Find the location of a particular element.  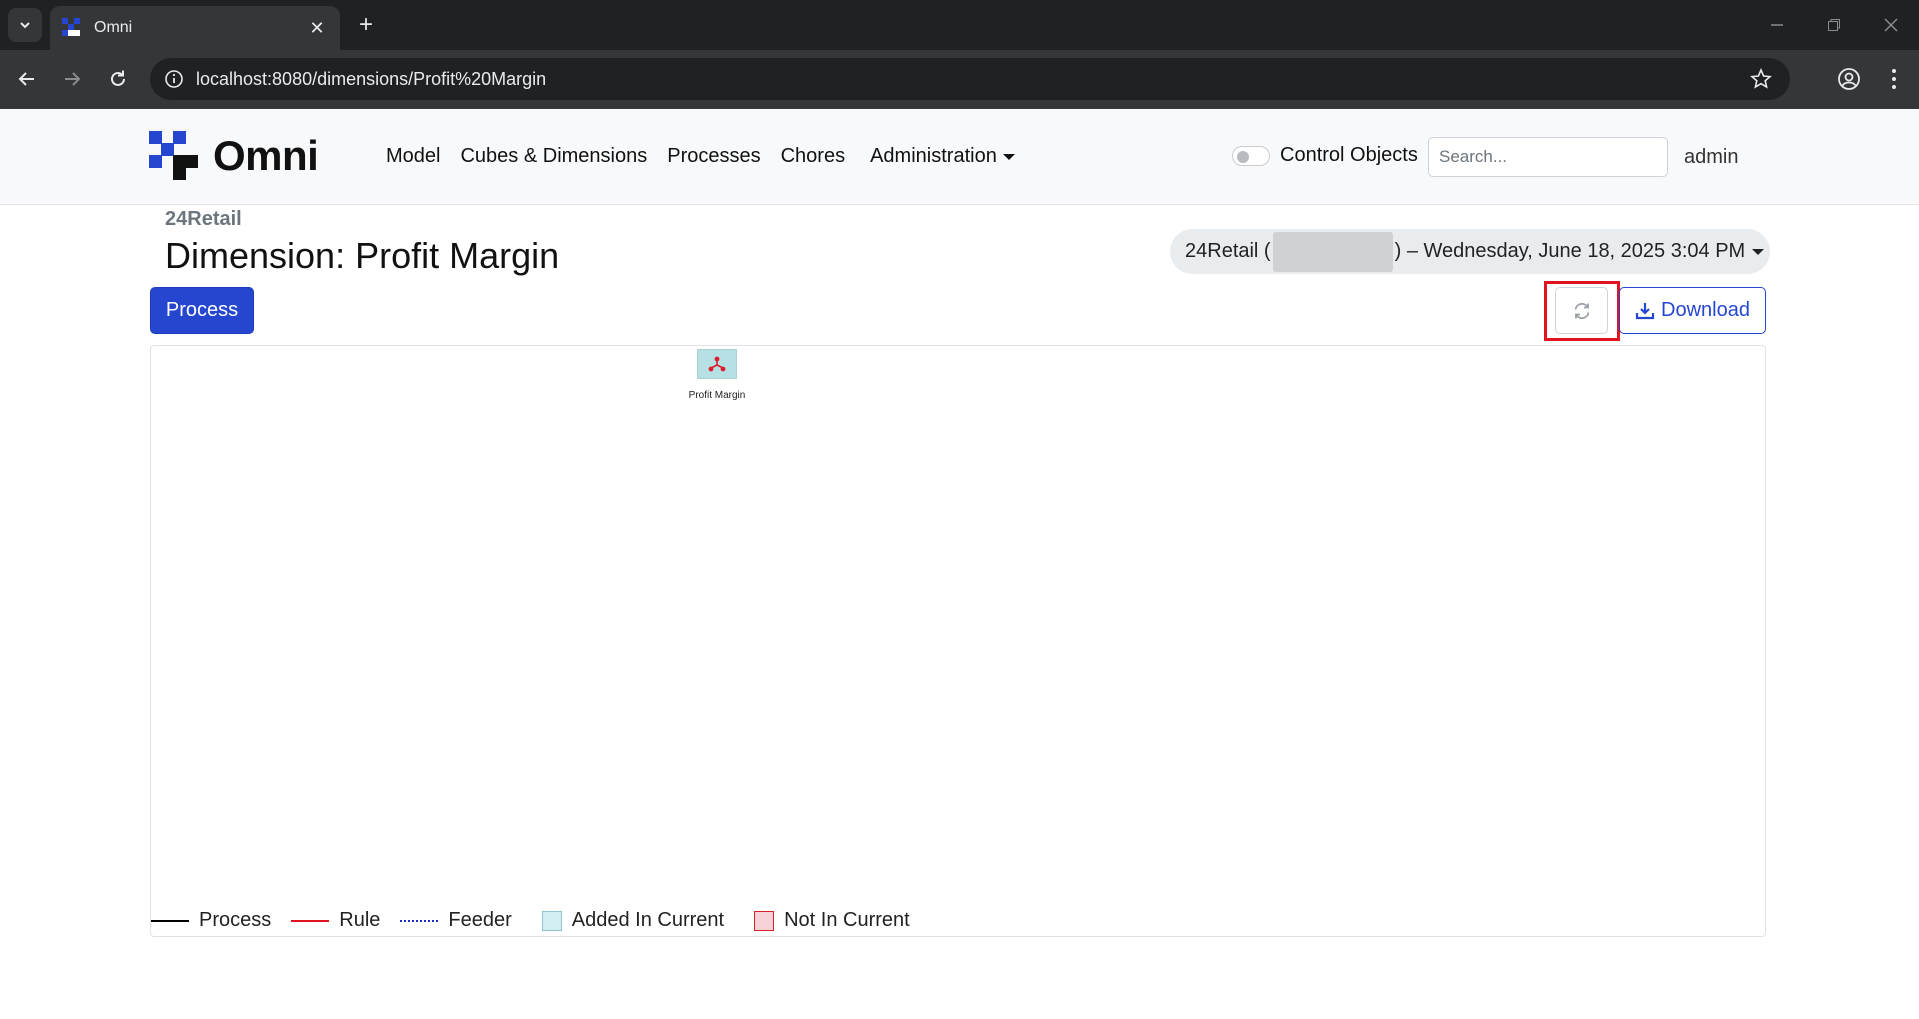

refresh-icon is located at coordinates (1581, 310).